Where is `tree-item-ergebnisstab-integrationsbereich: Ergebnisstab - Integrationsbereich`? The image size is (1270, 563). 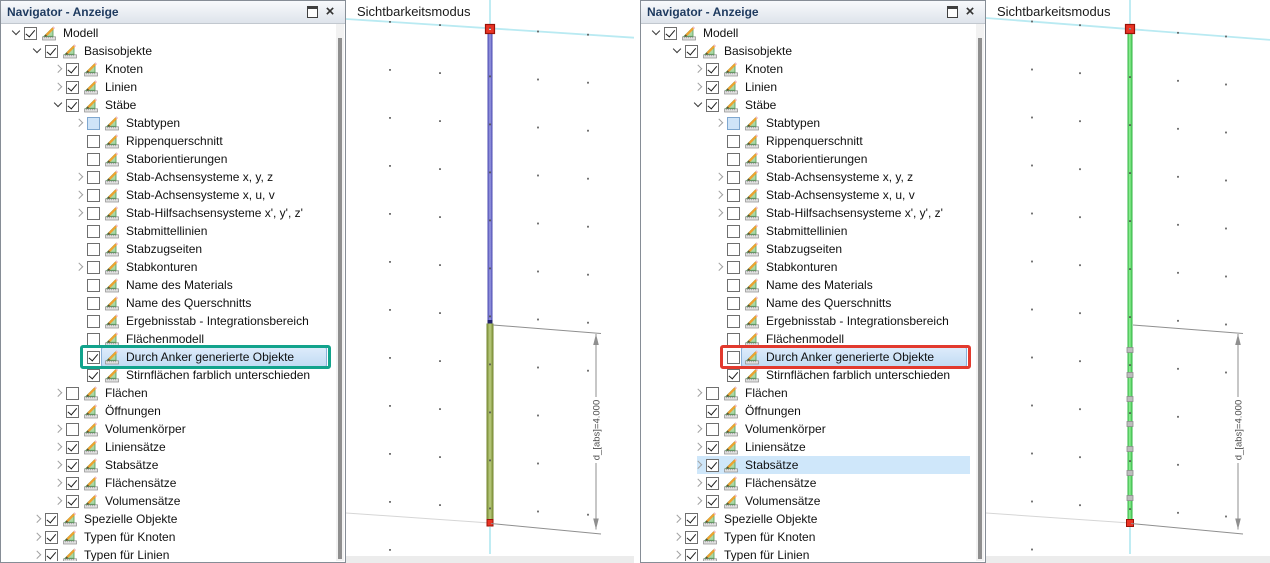 tree-item-ergebnisstab-integrationsbereich: Ergebnisstab - Integrationsbereich is located at coordinates (169, 321).